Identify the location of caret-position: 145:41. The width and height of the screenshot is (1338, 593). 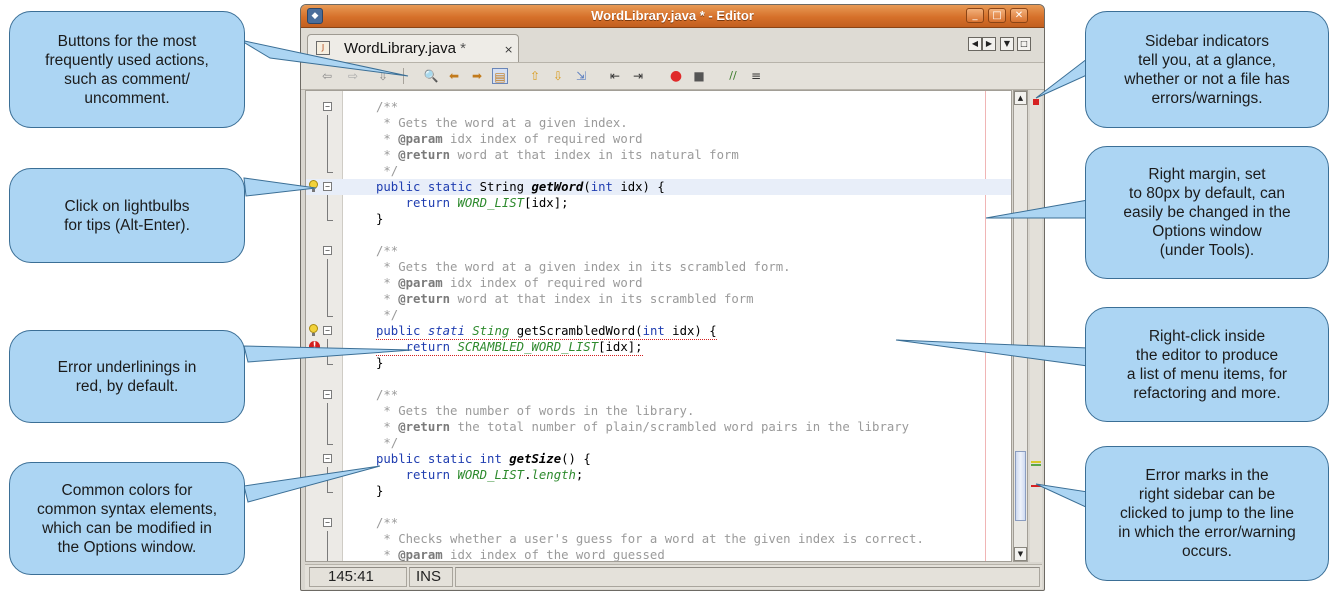
(358, 577).